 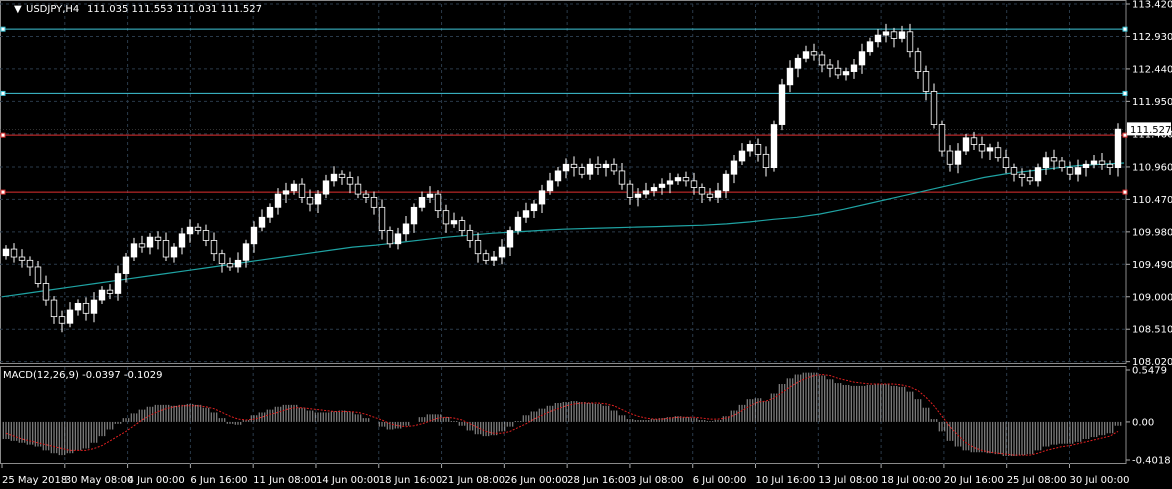 What do you see at coordinates (1152, 69) in the screenshot?
I see `price-tick-label: 112.440` at bounding box center [1152, 69].